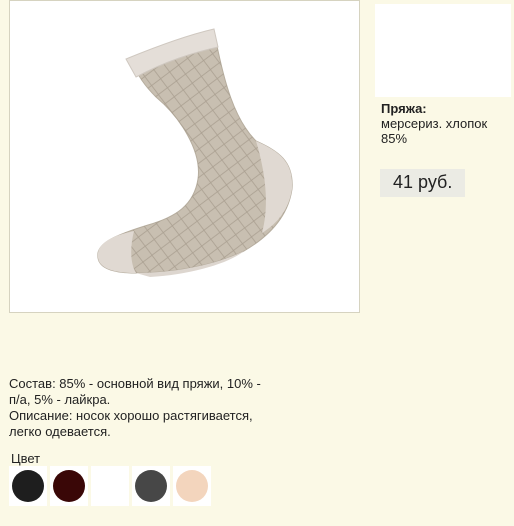 Image resolution: width=514 pixels, height=526 pixels. I want to click on color-swatch-beige, so click(192, 486).